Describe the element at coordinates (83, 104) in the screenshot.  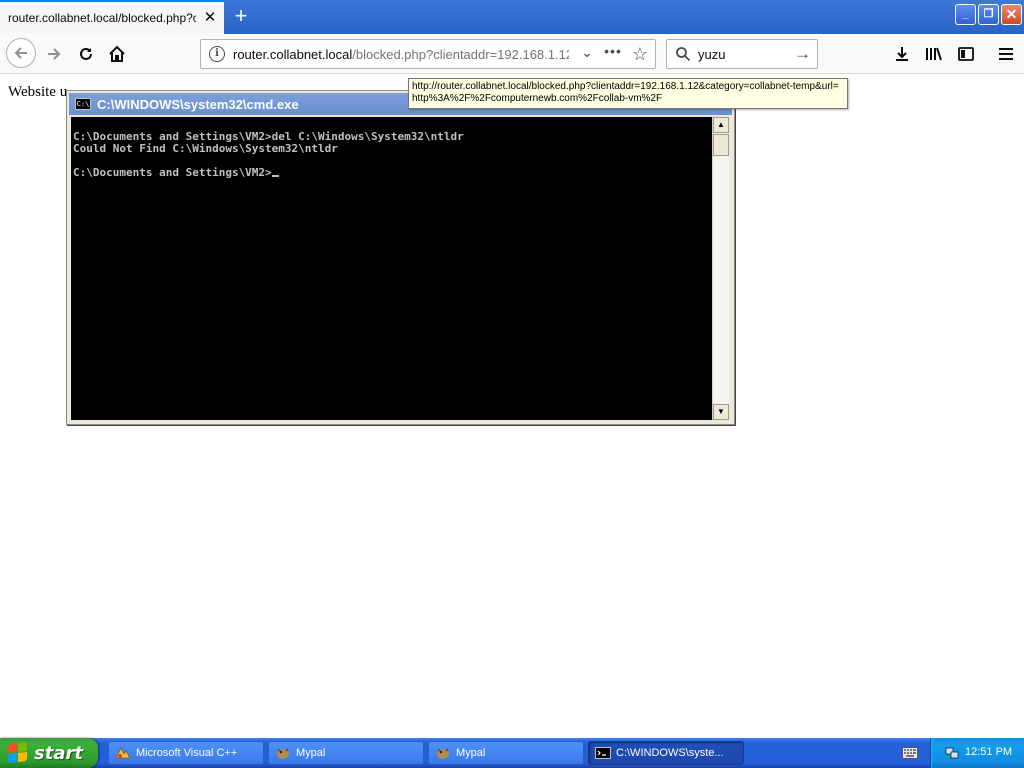
I see `cmd-window-icon: C:\` at that location.